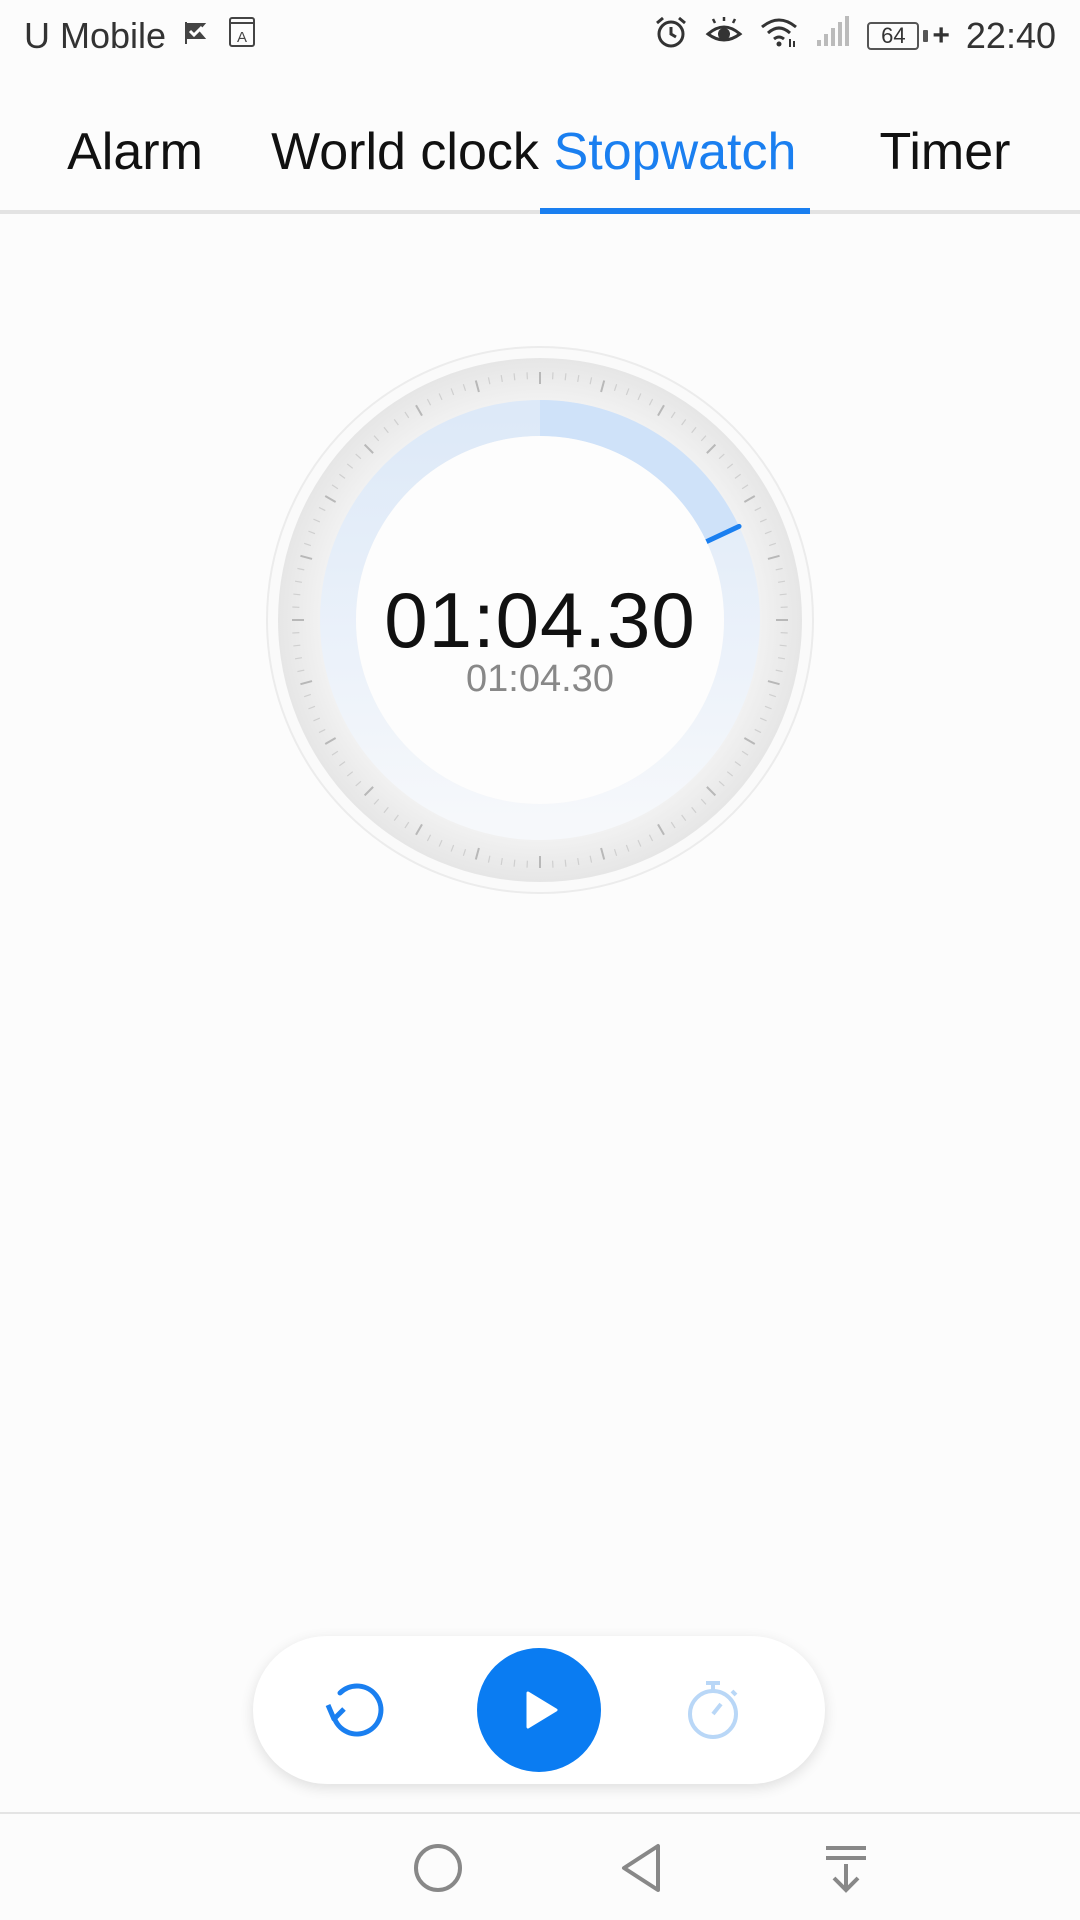  I want to click on tab-world-clock: World clock, so click(405, 152).